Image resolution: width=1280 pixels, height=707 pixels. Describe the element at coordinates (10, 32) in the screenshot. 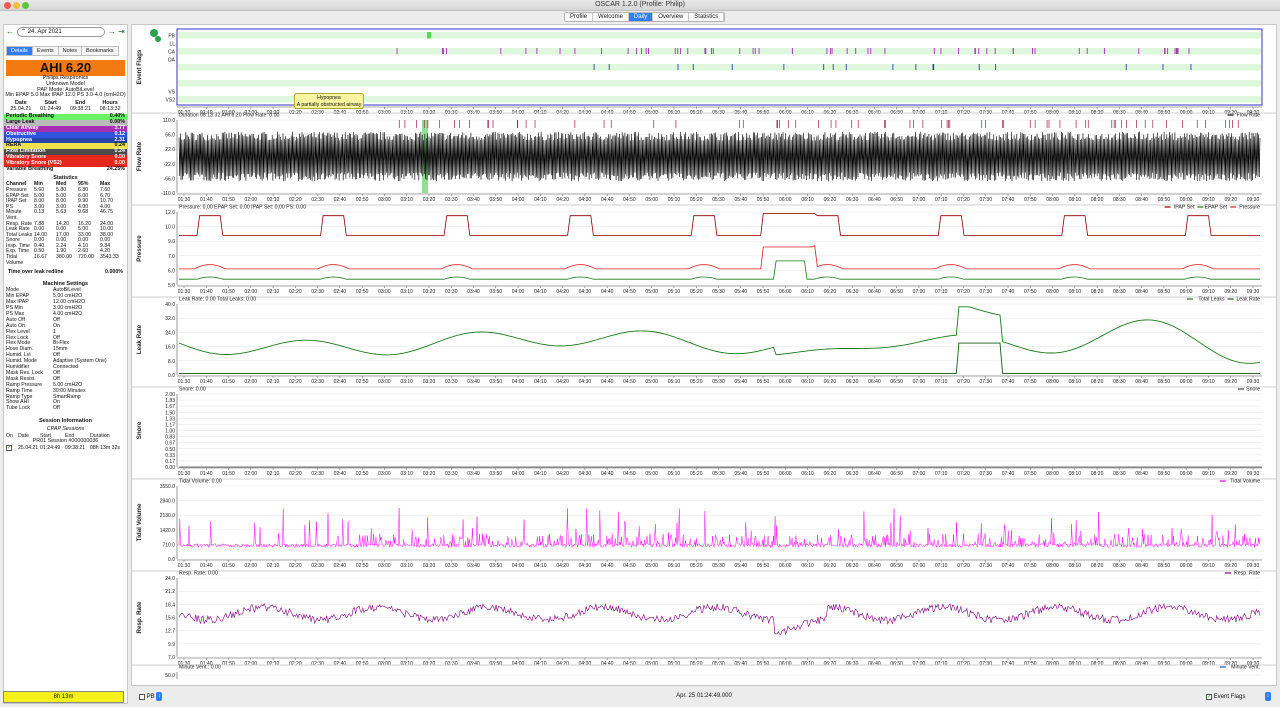

I see `previous-day-icon: ←` at that location.